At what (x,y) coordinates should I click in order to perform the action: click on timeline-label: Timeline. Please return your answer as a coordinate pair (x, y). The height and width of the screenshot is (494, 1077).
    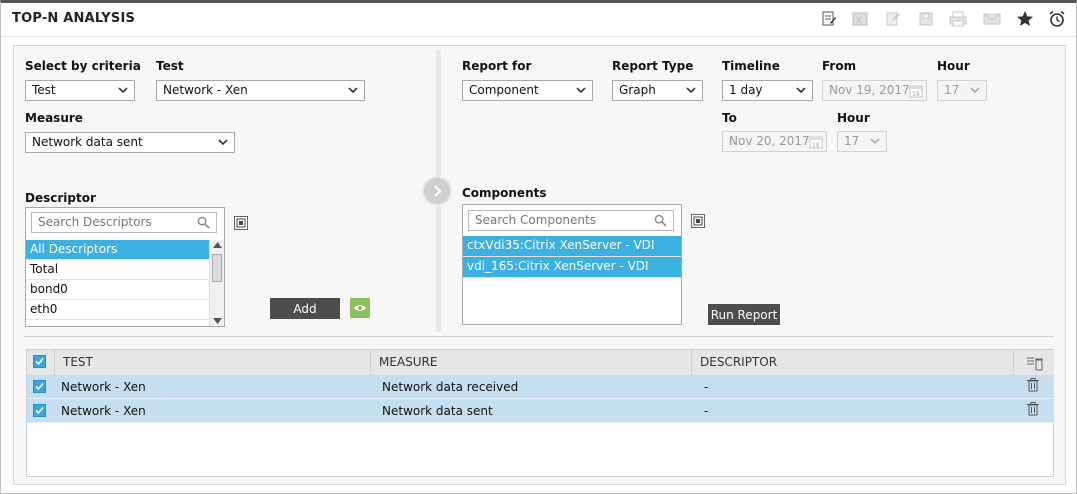
    Looking at the image, I should click on (751, 66).